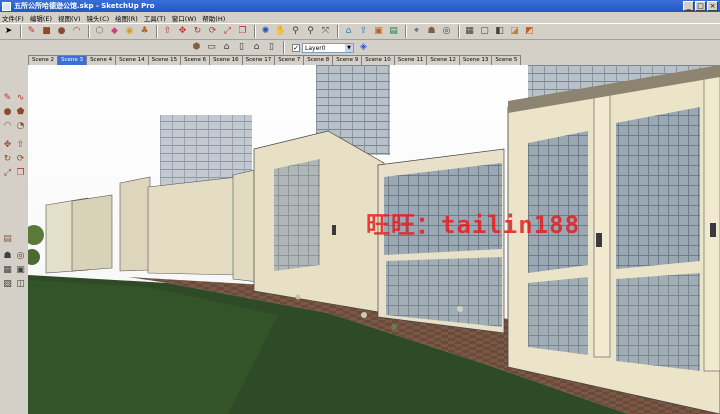 The height and width of the screenshot is (414, 720). What do you see at coordinates (7, 126) in the screenshot?
I see `arc-icon: ◠` at bounding box center [7, 126].